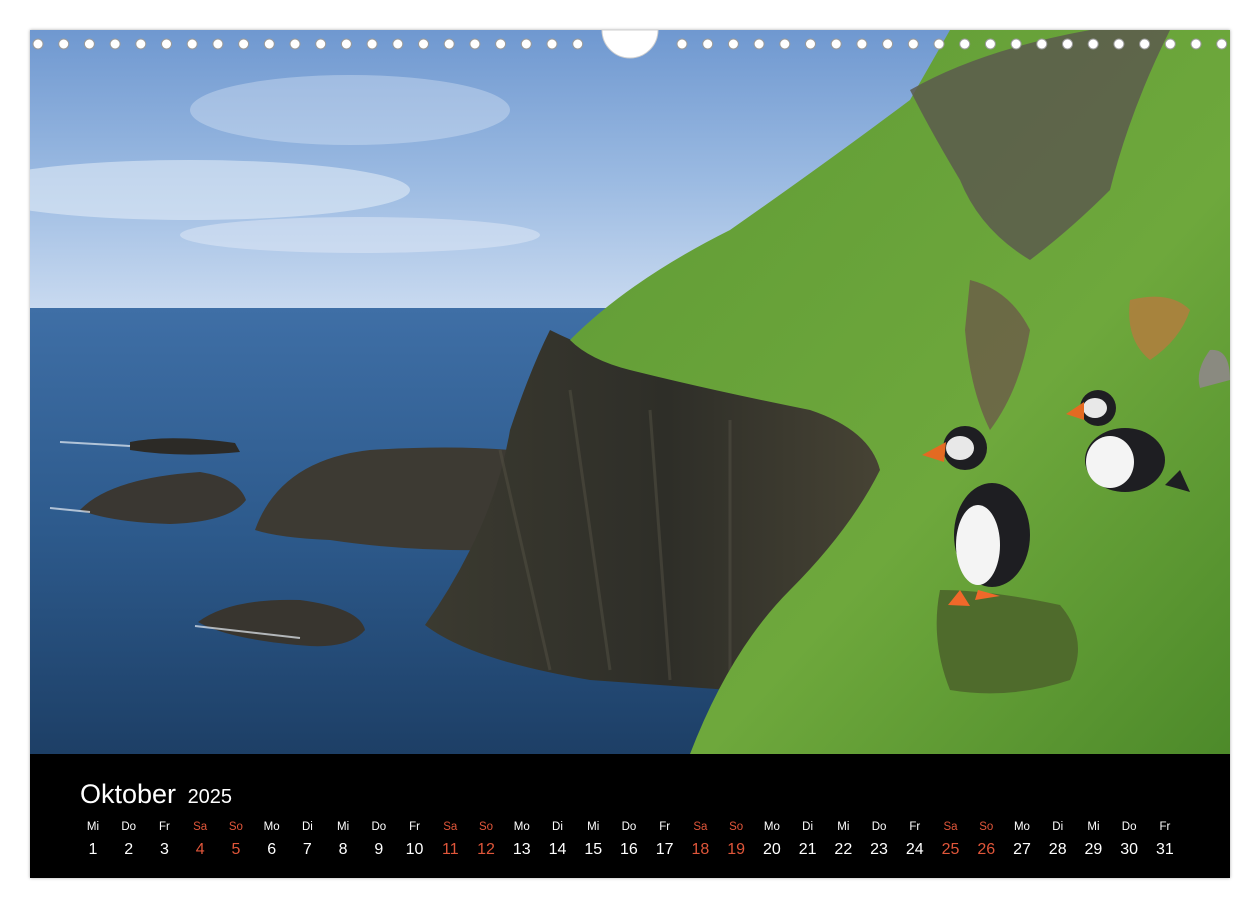 This screenshot has width=1260, height=908. I want to click on calendar-day: Mo 6, so click(272, 816).